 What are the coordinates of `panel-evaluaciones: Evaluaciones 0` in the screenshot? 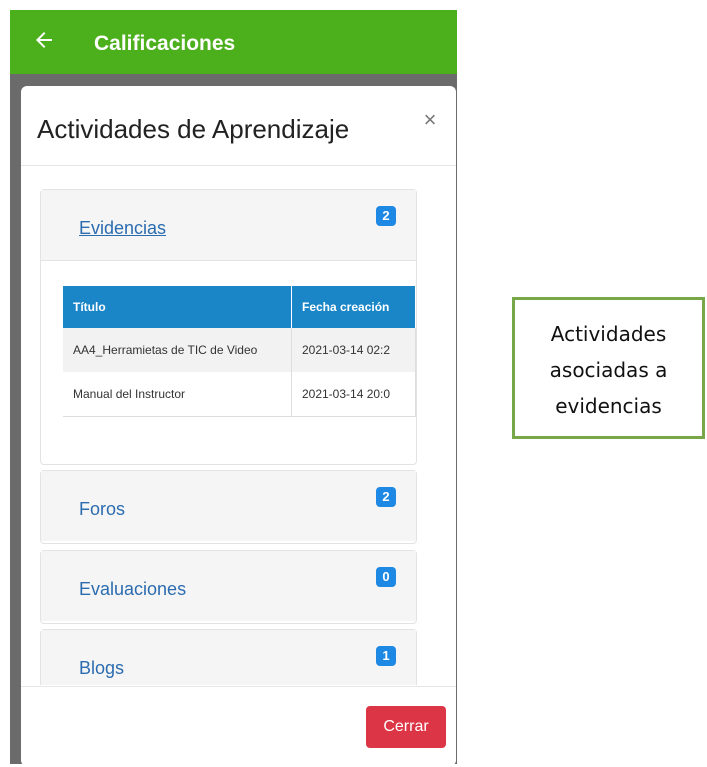 It's located at (228, 587).